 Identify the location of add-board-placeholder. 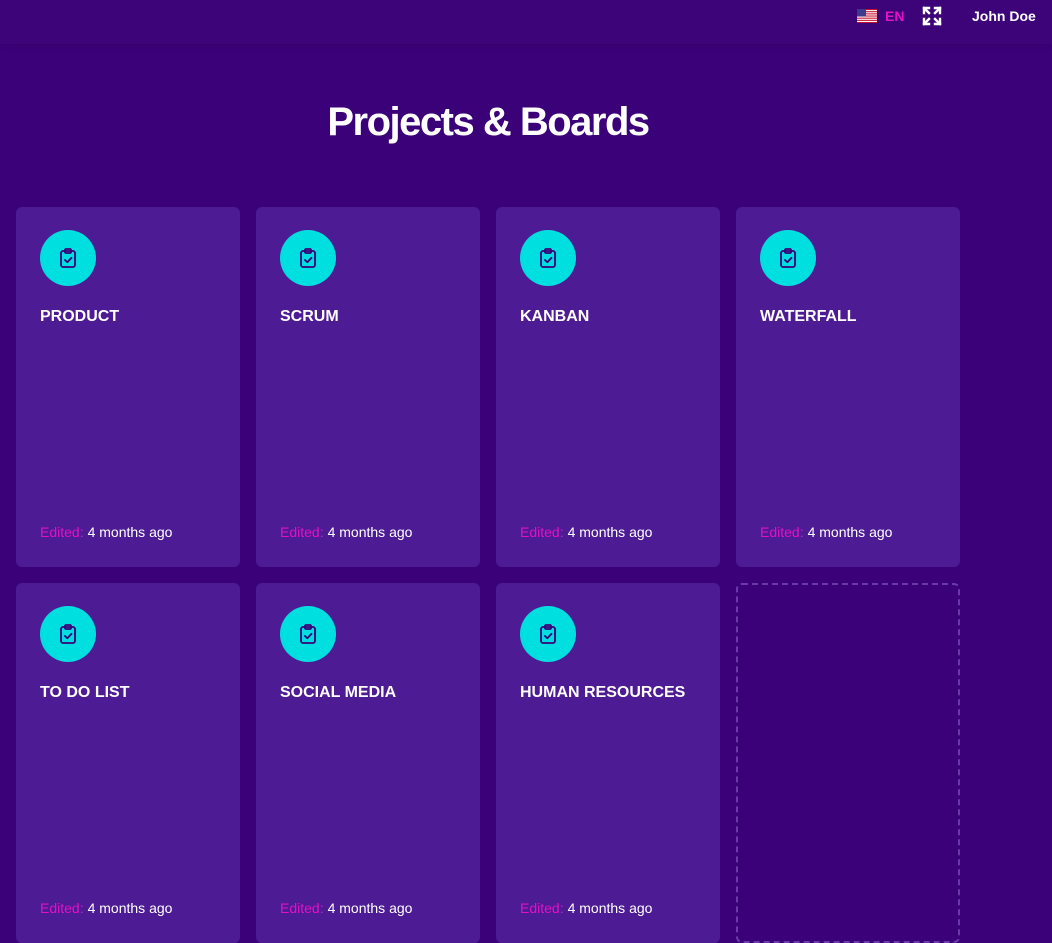
(848, 763).